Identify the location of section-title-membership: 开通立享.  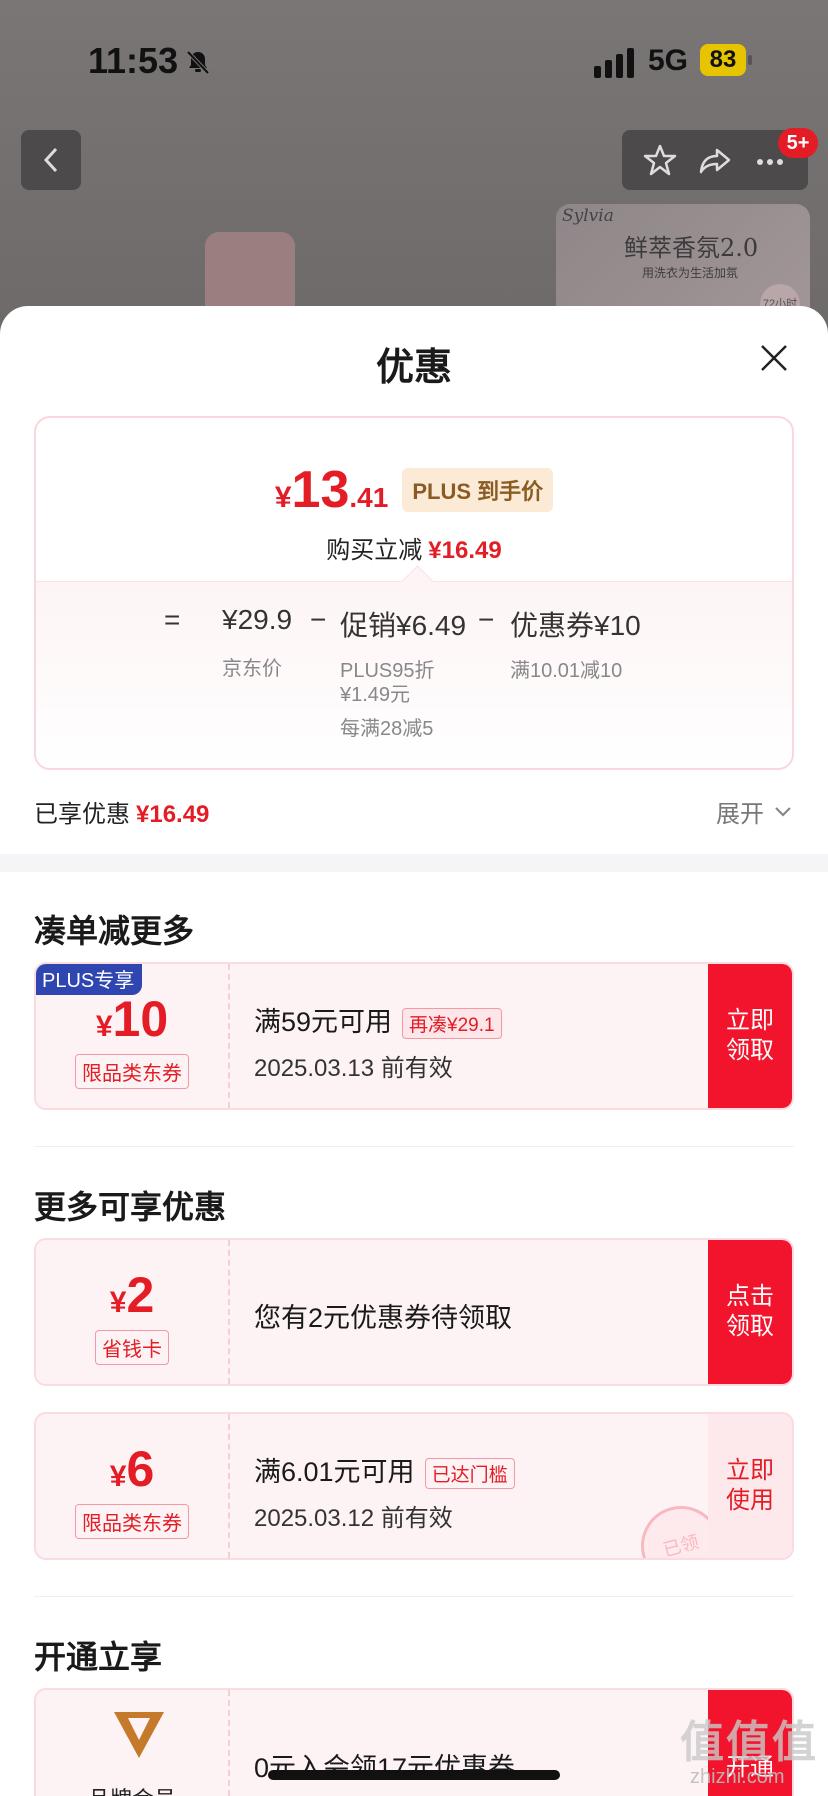
(98, 1657).